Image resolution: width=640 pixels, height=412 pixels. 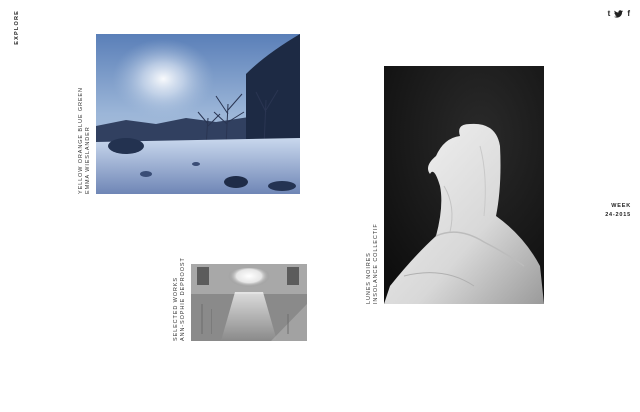 What do you see at coordinates (198, 114) in the screenshot?
I see `snow-landscape-image` at bounding box center [198, 114].